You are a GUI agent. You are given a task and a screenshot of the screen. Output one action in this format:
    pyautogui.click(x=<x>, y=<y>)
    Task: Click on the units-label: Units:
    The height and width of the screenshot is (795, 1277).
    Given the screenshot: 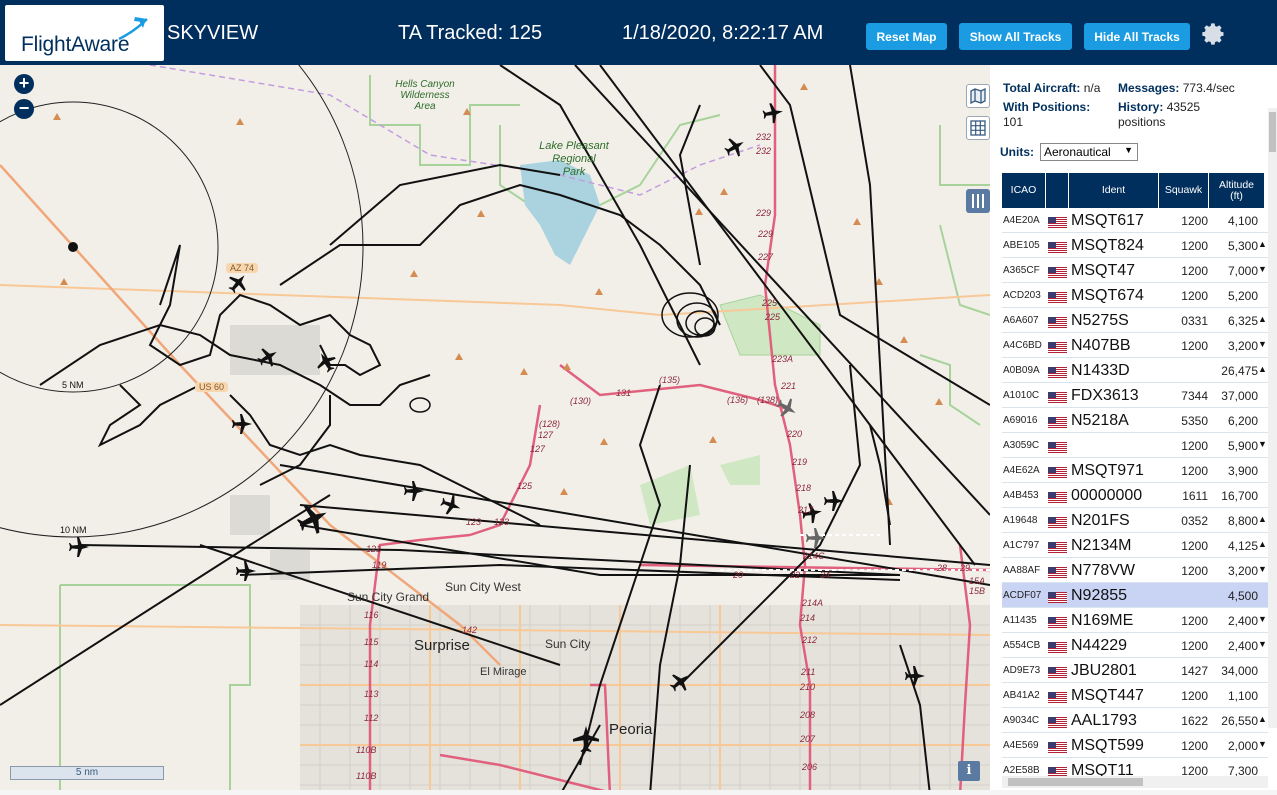 What is the action you would take?
    pyautogui.click(x=1017, y=152)
    